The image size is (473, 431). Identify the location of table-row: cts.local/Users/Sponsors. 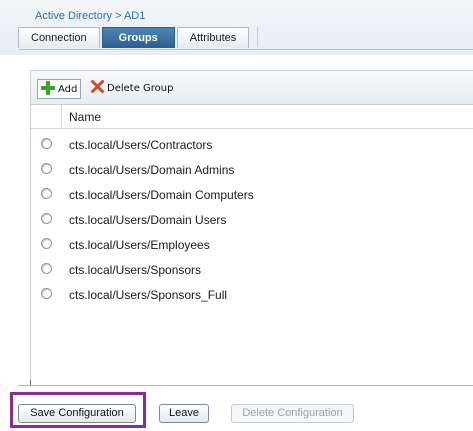
(252, 272).